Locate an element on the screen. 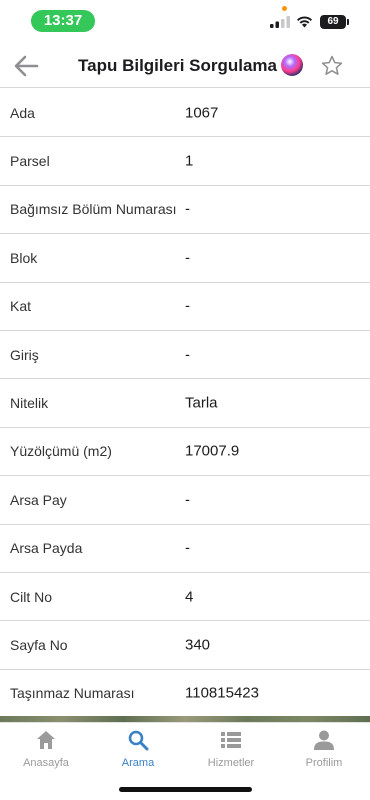 The height and width of the screenshot is (800, 370). table-row: Arsa Payda - is located at coordinates (185, 549).